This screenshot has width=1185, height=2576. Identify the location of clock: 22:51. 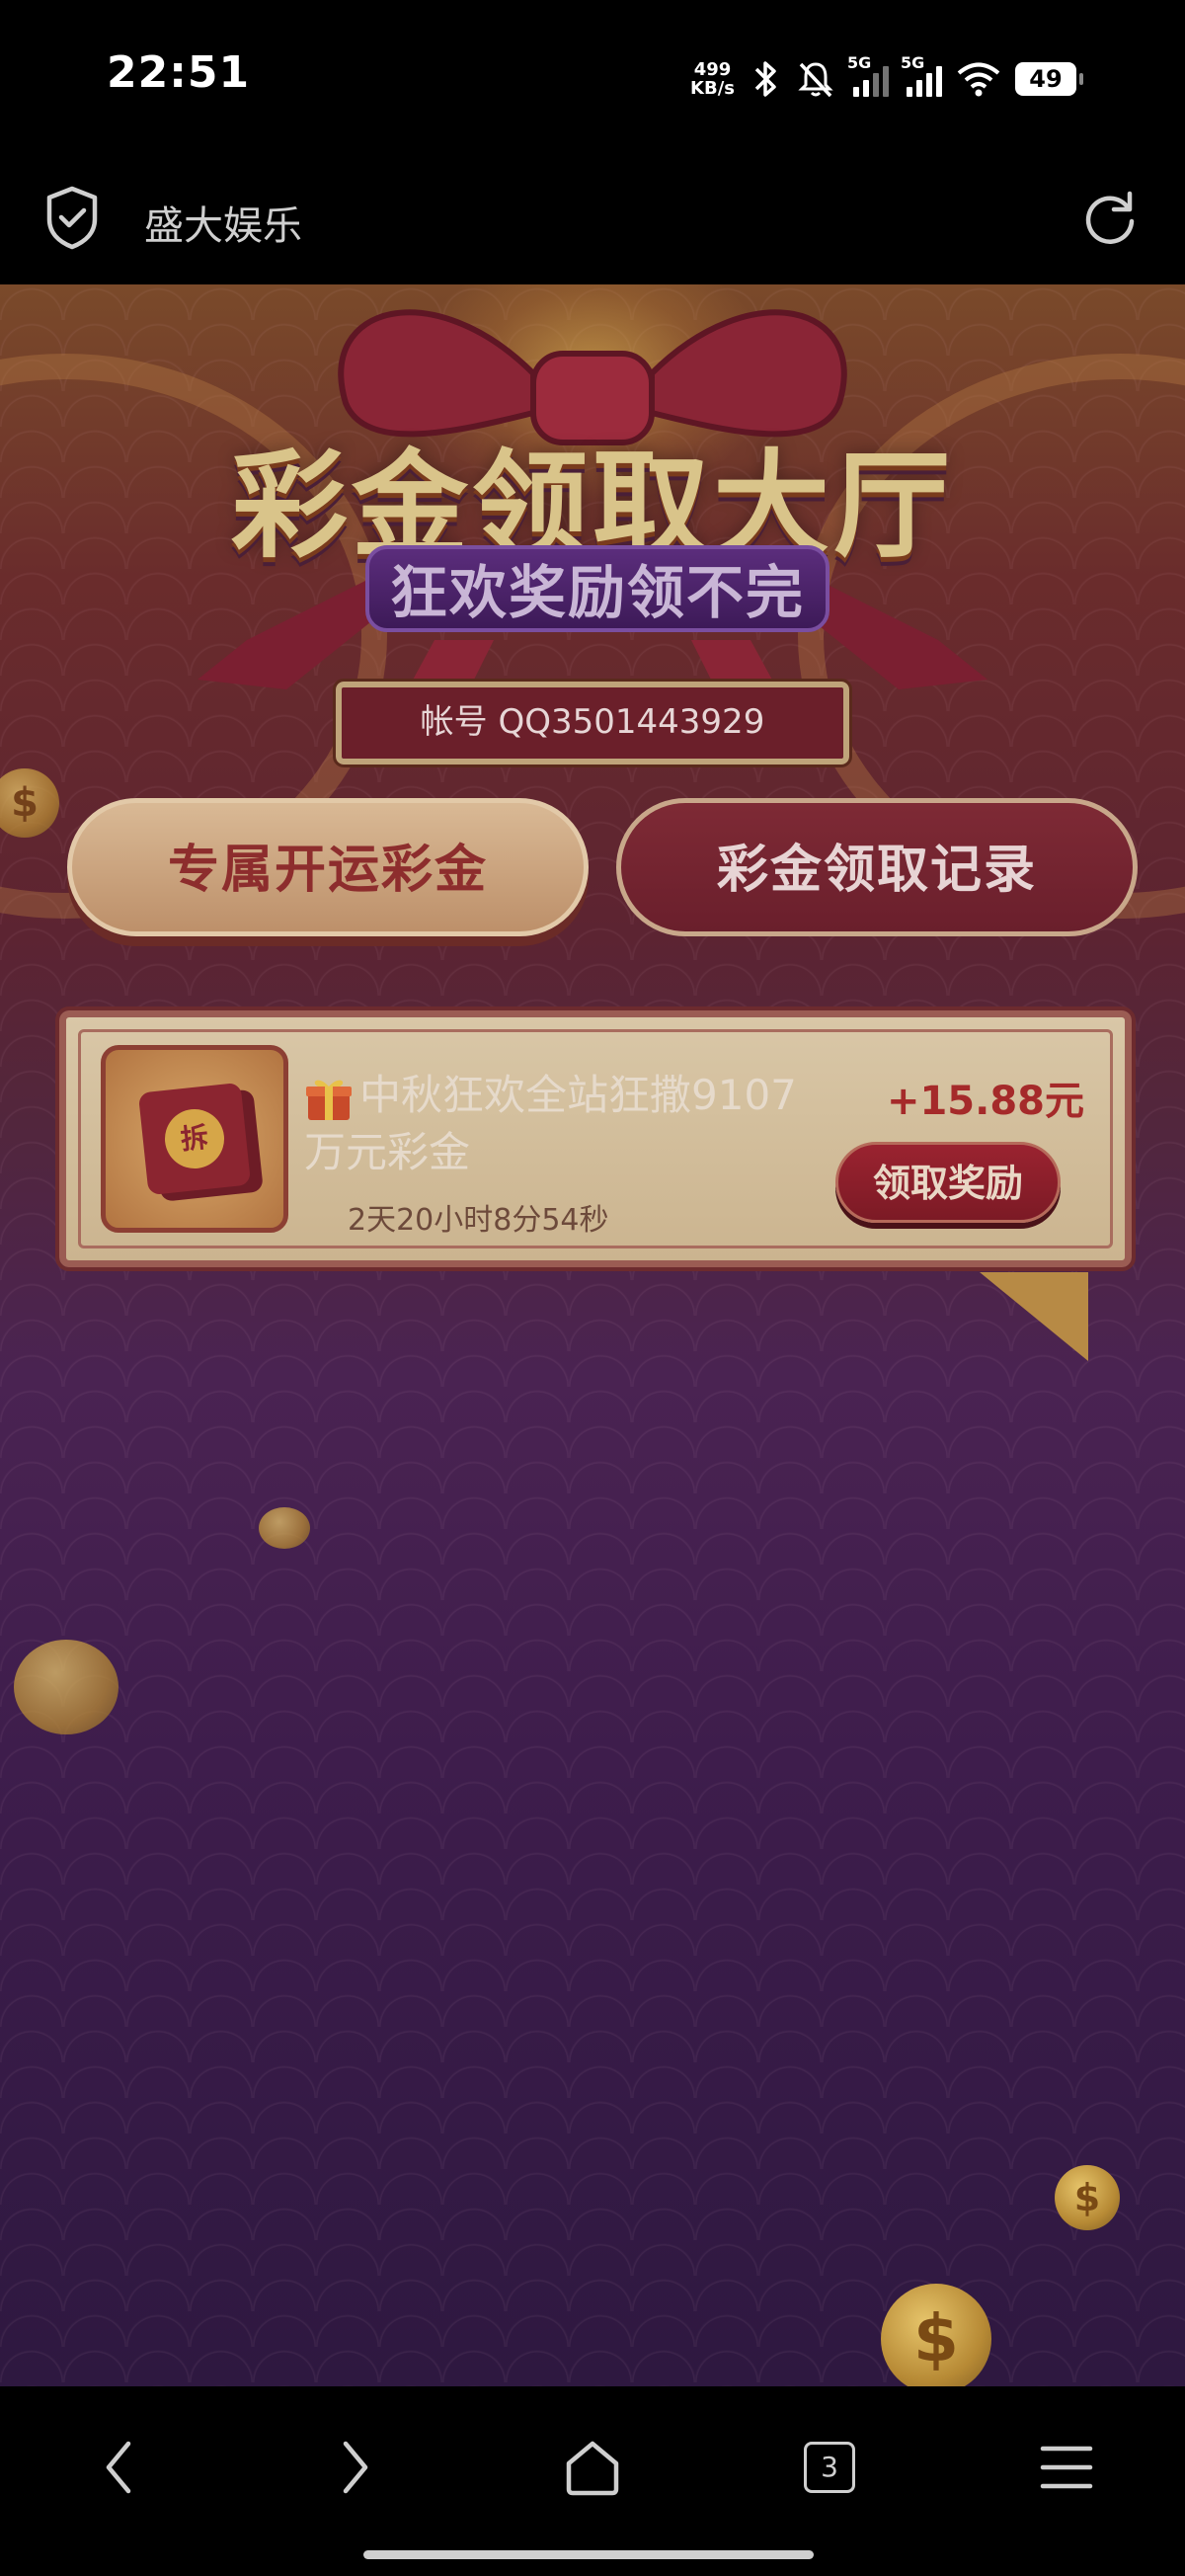
(179, 72).